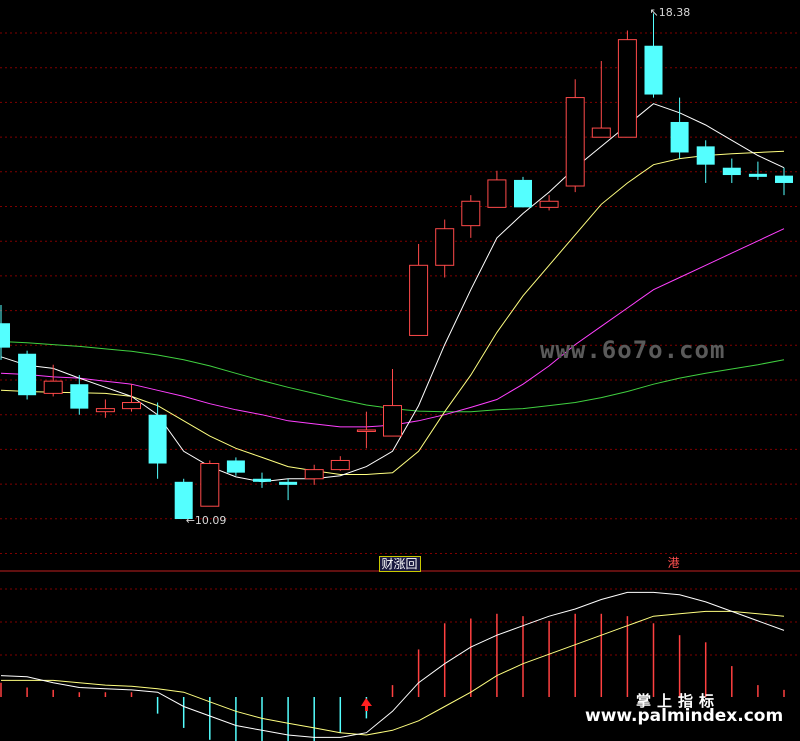 Image resolution: width=800 pixels, height=741 pixels. I want to click on high-price-value: 18.38, so click(674, 13).